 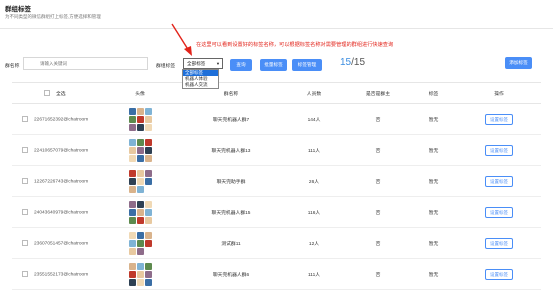 I want to click on select-all-label: 全选, so click(x=61, y=94).